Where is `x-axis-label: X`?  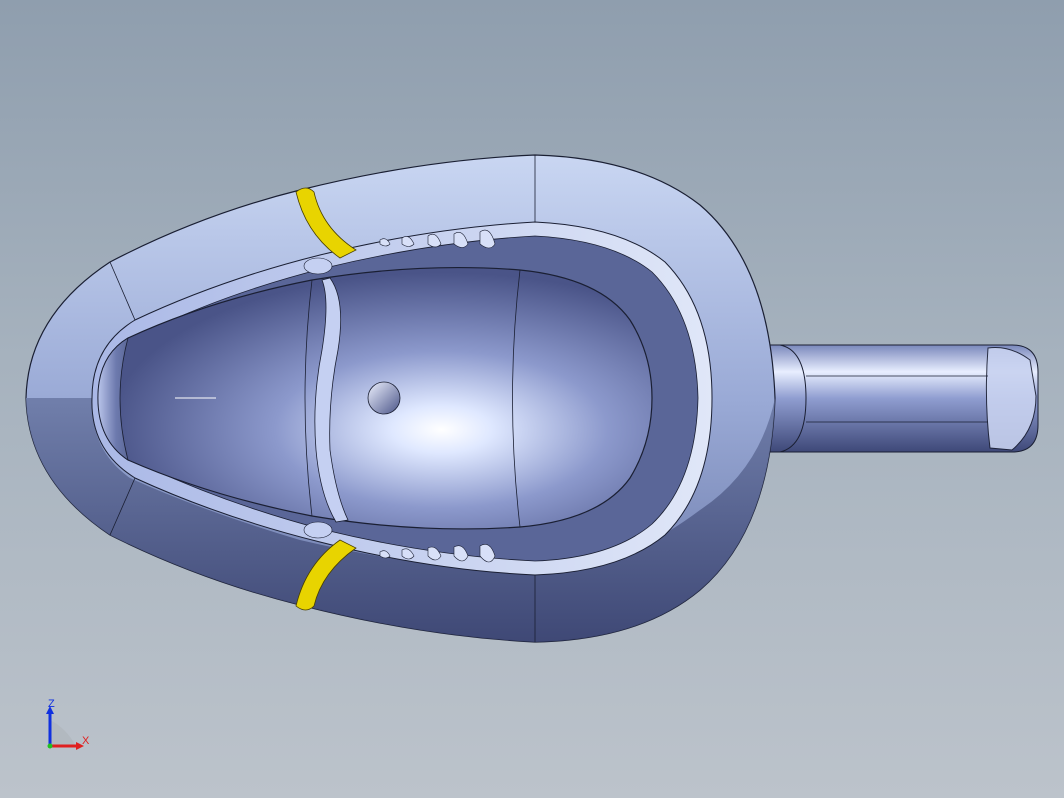 x-axis-label: X is located at coordinates (86, 741).